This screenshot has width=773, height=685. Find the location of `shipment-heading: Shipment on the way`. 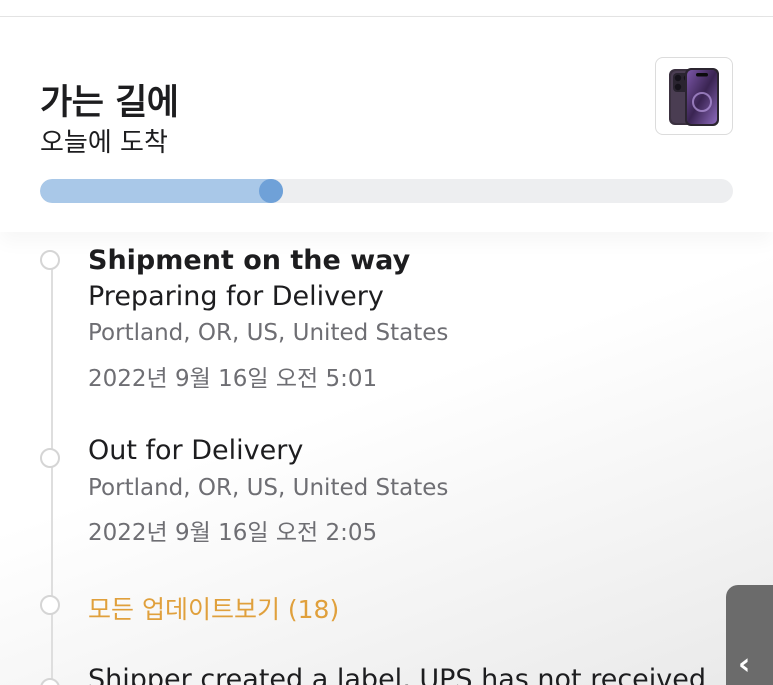

shipment-heading: Shipment on the way is located at coordinates (249, 260).